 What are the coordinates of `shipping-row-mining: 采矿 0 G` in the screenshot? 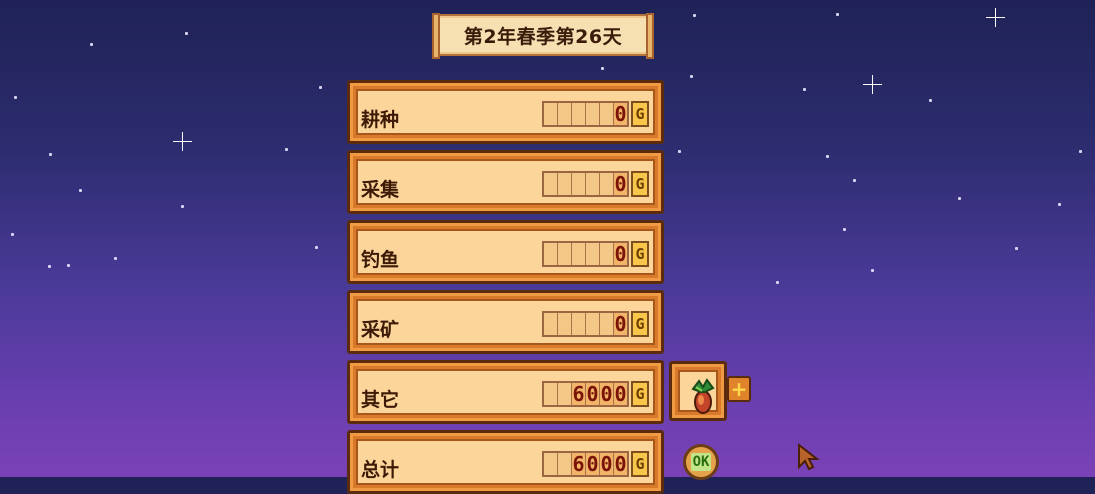 It's located at (505, 322).